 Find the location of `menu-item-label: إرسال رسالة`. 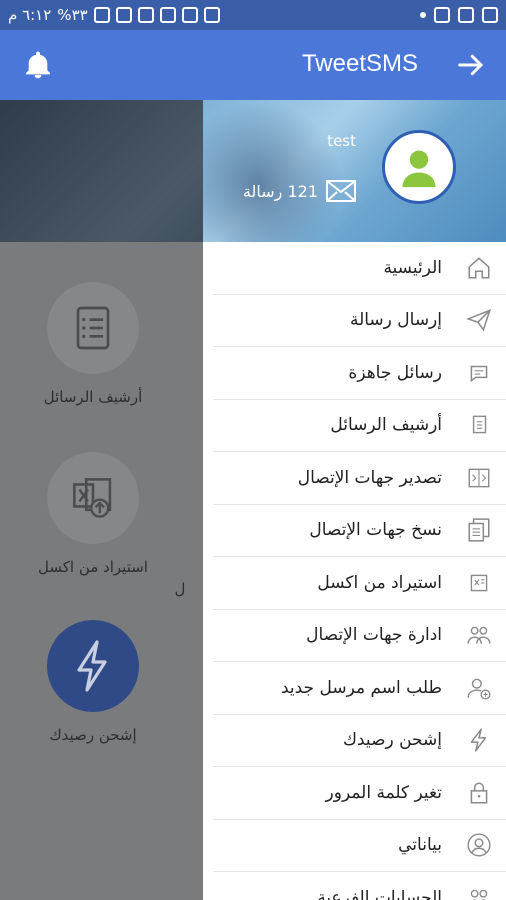

menu-item-label: إرسال رسالة is located at coordinates (395, 320).